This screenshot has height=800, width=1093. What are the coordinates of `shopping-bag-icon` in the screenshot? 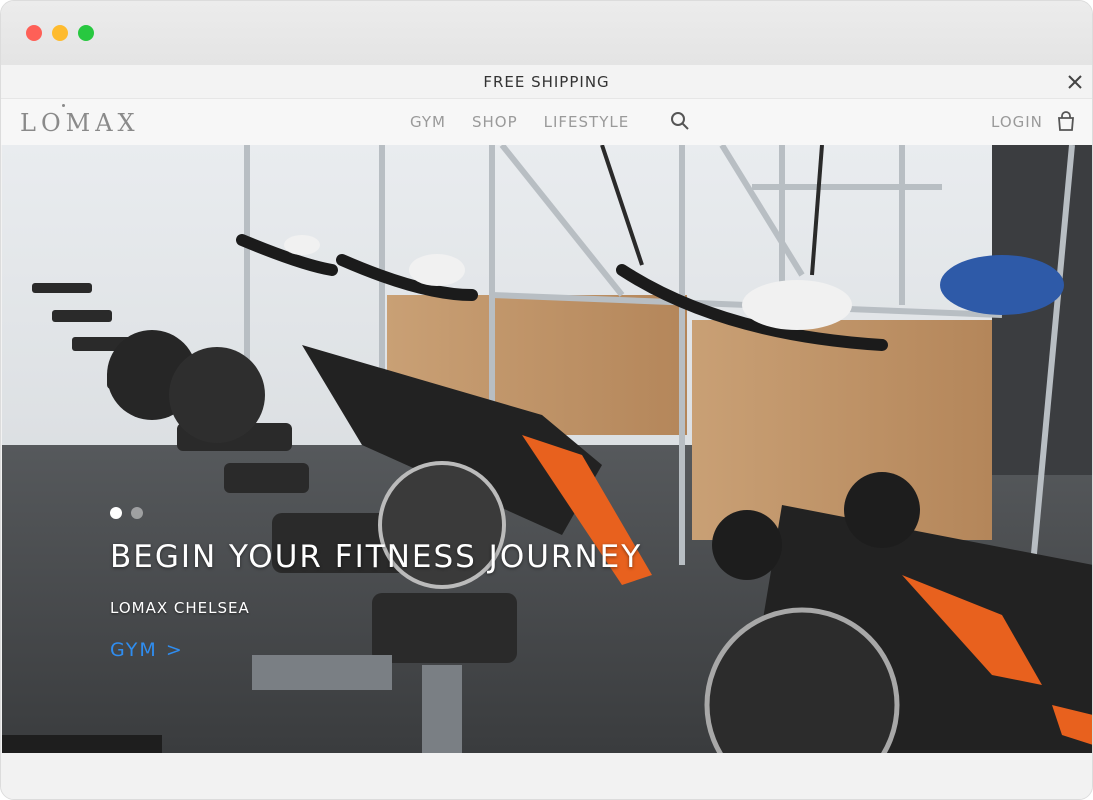 It's located at (1066, 121).